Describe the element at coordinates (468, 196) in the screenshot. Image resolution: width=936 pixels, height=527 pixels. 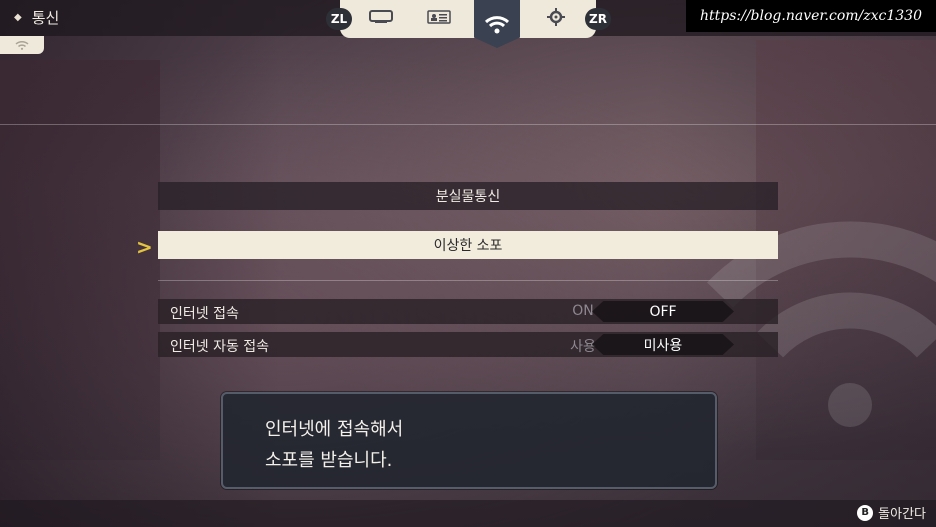
I see `menu-item-lost-items: 분실물통신` at that location.